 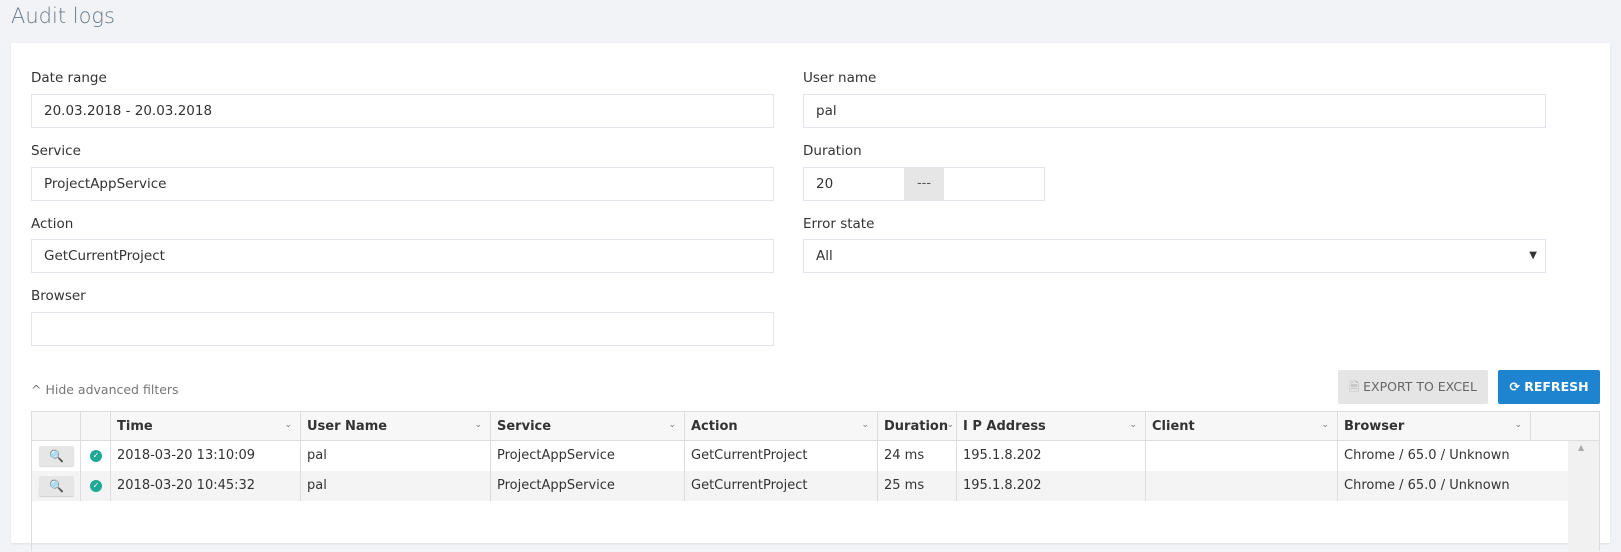 I want to click on header-actions, so click(x=56, y=426).